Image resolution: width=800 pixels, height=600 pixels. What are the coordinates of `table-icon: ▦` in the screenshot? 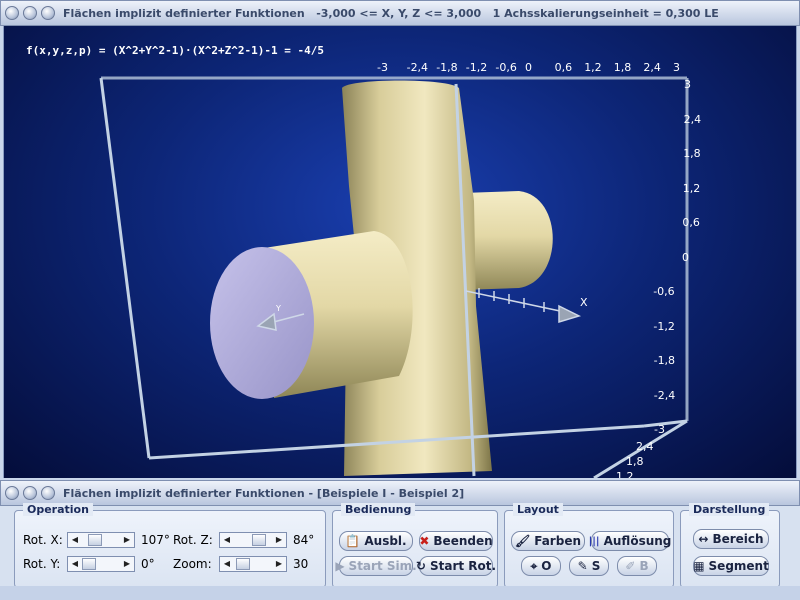 It's located at (699, 566).